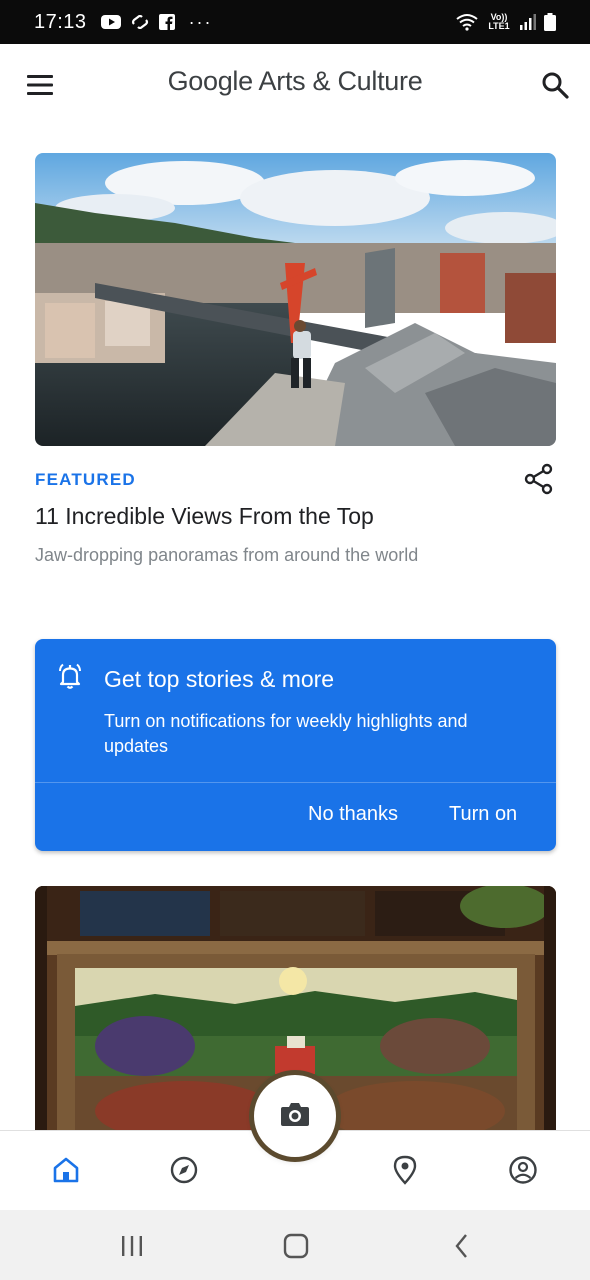  What do you see at coordinates (132, 1246) in the screenshot?
I see `recent-apps-icon` at bounding box center [132, 1246].